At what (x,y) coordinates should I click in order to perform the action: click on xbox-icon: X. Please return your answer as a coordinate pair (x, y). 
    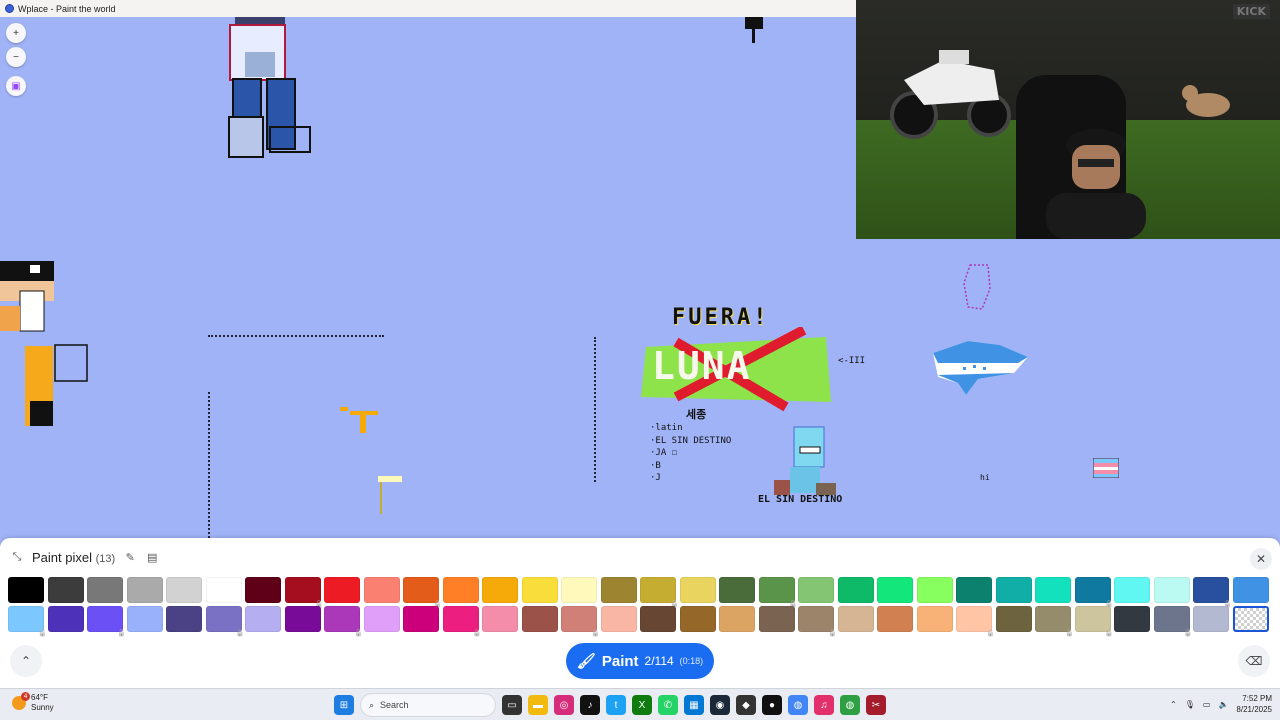
    Looking at the image, I should click on (642, 705).